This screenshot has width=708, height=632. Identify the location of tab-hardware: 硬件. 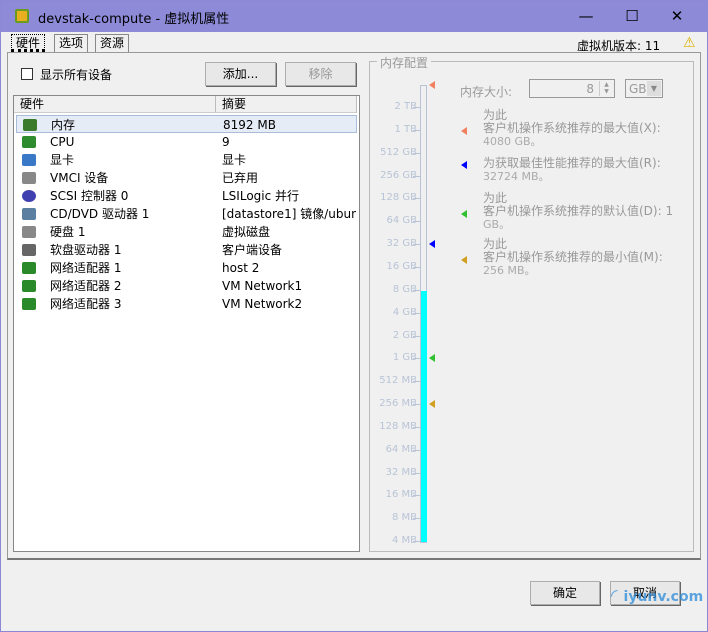
(28, 43).